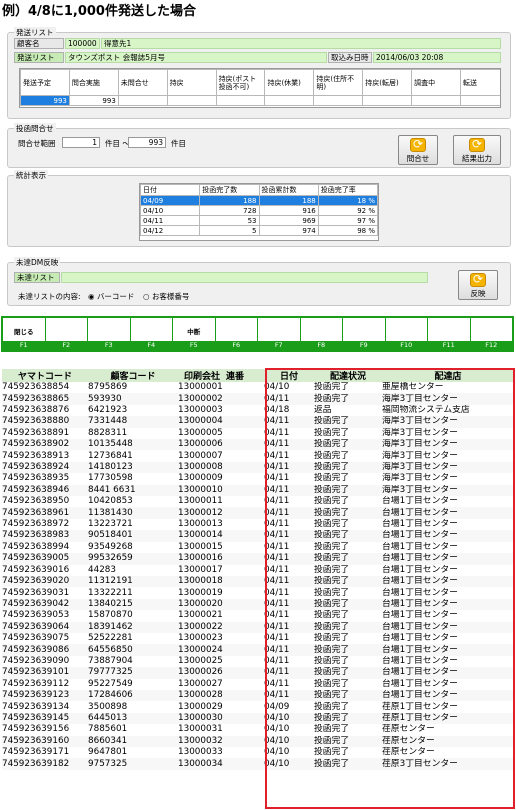 The image size is (516, 810). I want to click on undelivered-content-label: 未達リストの内容:, so click(49, 296).